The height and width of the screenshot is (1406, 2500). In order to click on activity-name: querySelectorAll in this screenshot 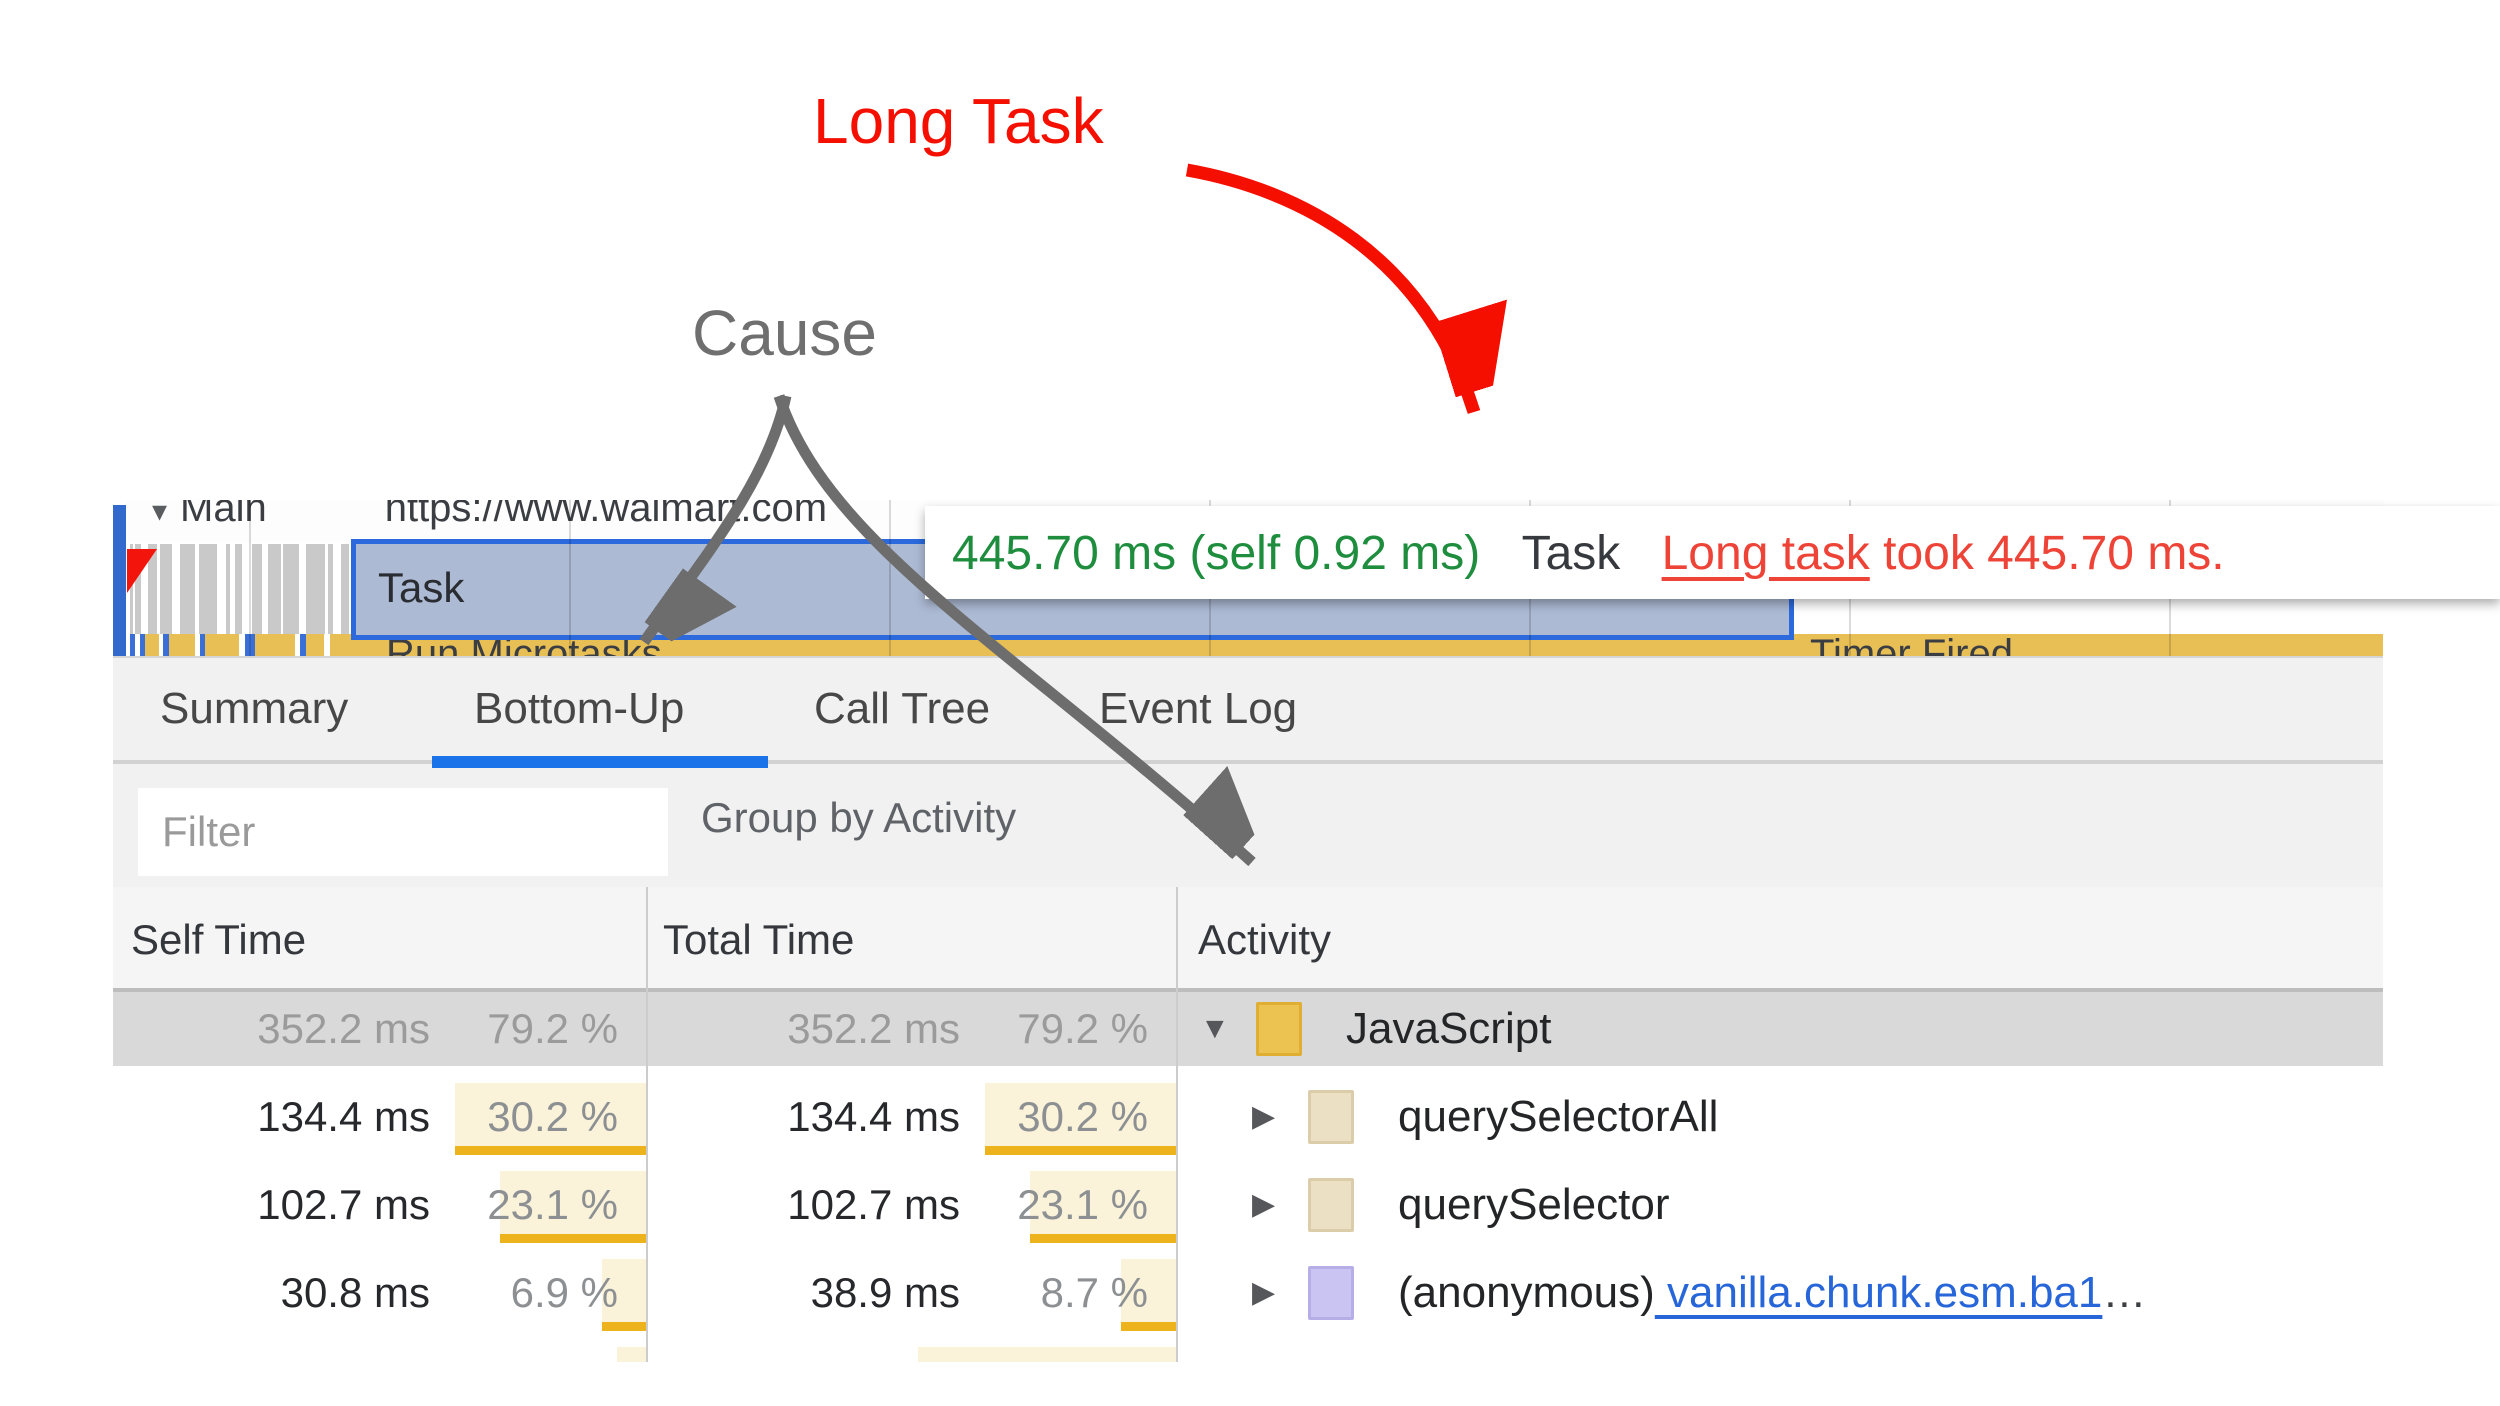, I will do `click(1558, 1117)`.